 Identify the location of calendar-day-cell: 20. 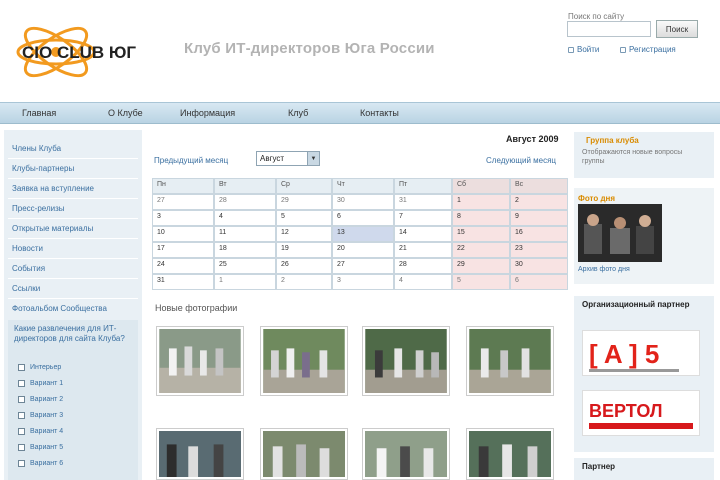
(363, 250).